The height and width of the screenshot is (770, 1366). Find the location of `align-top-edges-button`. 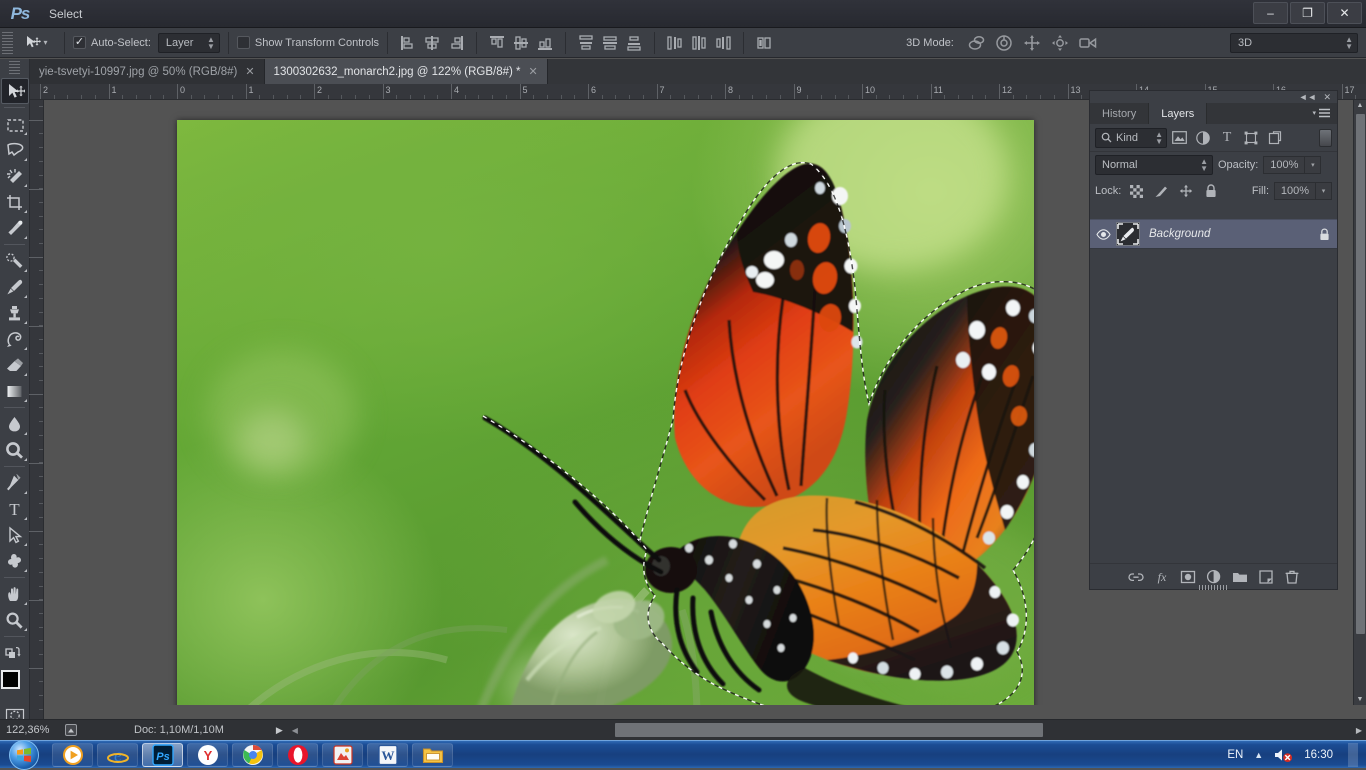

align-top-edges-button is located at coordinates (497, 43).